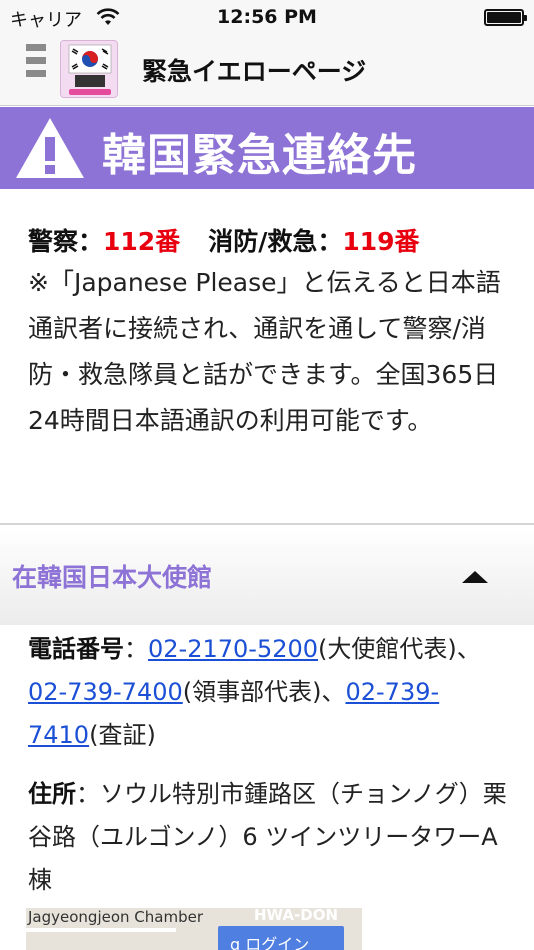 This screenshot has width=534, height=950. What do you see at coordinates (259, 155) in the screenshot?
I see `banner-title: 韓国緊急連絡先` at bounding box center [259, 155].